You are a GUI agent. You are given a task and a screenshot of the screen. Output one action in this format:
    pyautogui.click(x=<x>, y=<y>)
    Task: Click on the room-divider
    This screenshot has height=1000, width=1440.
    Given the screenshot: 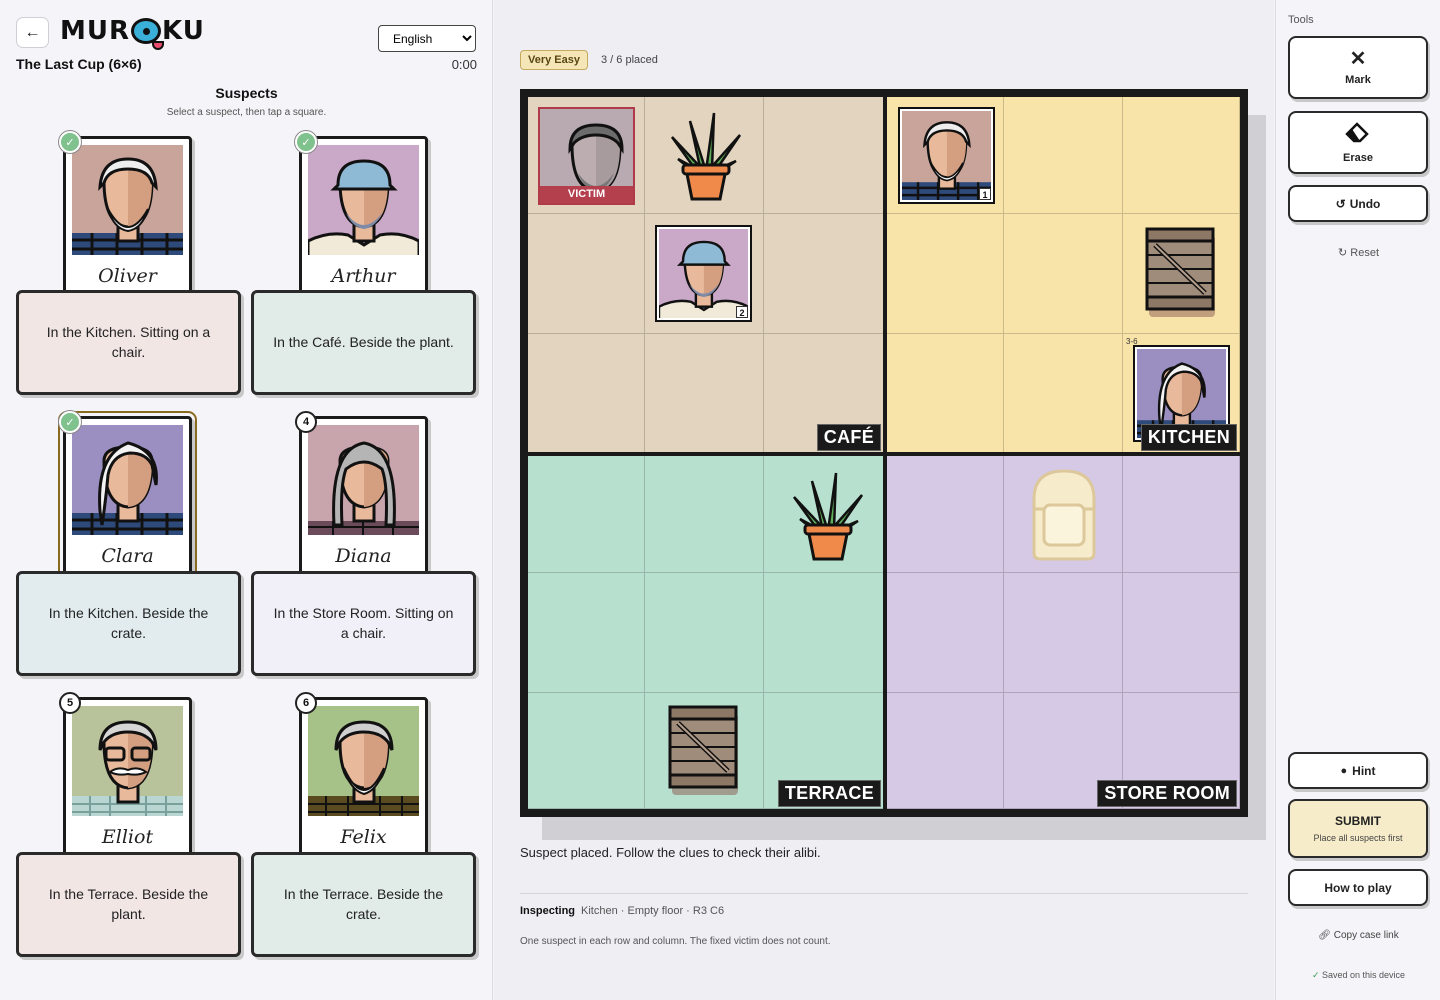 What is the action you would take?
    pyautogui.click(x=884, y=454)
    